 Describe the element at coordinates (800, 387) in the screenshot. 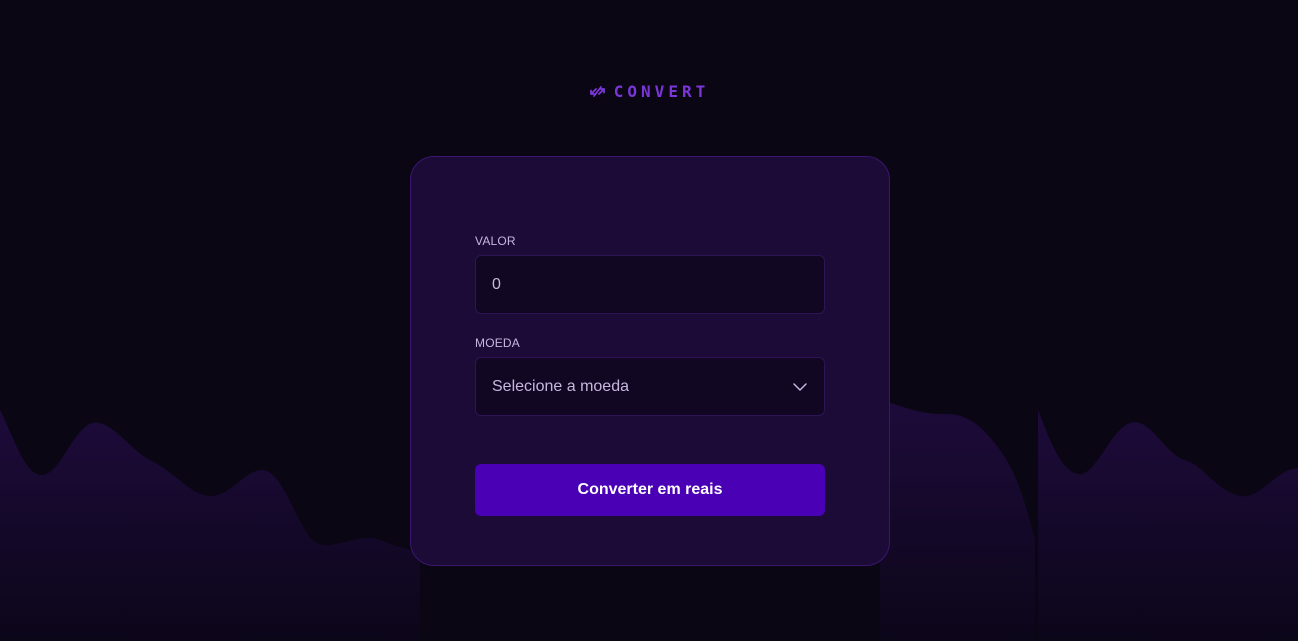

I see `chevron-down-icon` at that location.